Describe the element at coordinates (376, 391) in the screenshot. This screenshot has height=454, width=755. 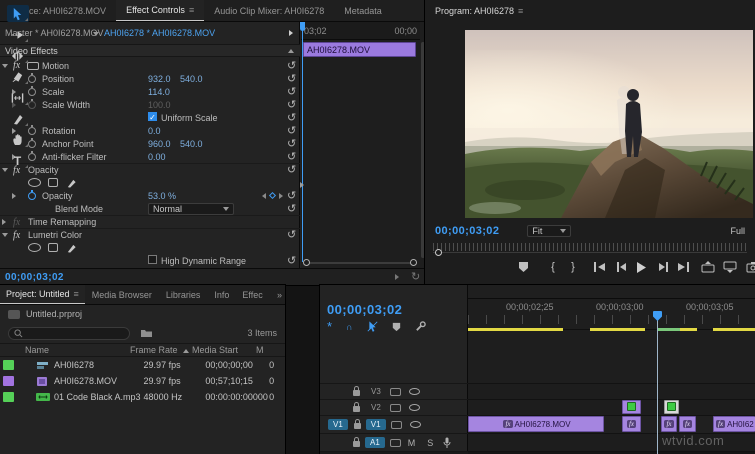
I see `track-v3-label: V3` at that location.